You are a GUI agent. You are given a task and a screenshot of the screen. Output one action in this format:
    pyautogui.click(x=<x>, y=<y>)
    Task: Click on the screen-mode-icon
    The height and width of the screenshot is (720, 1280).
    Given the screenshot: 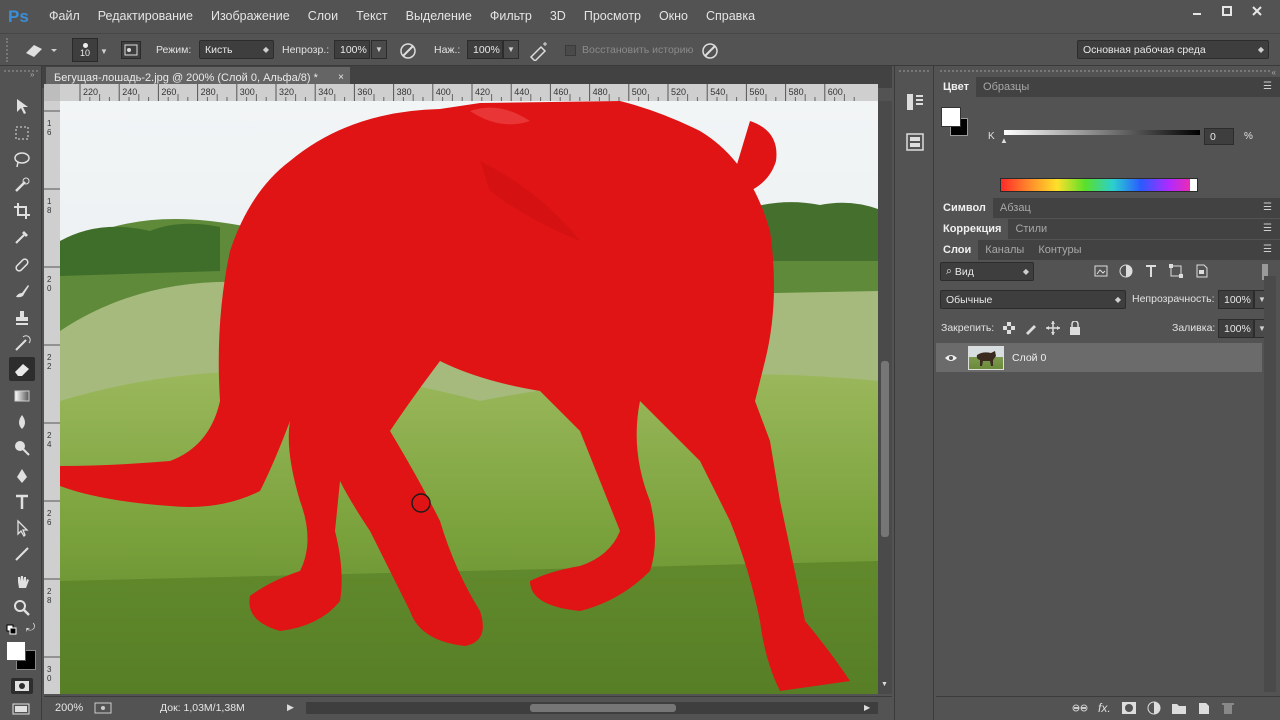 What is the action you would take?
    pyautogui.click(x=22, y=710)
    